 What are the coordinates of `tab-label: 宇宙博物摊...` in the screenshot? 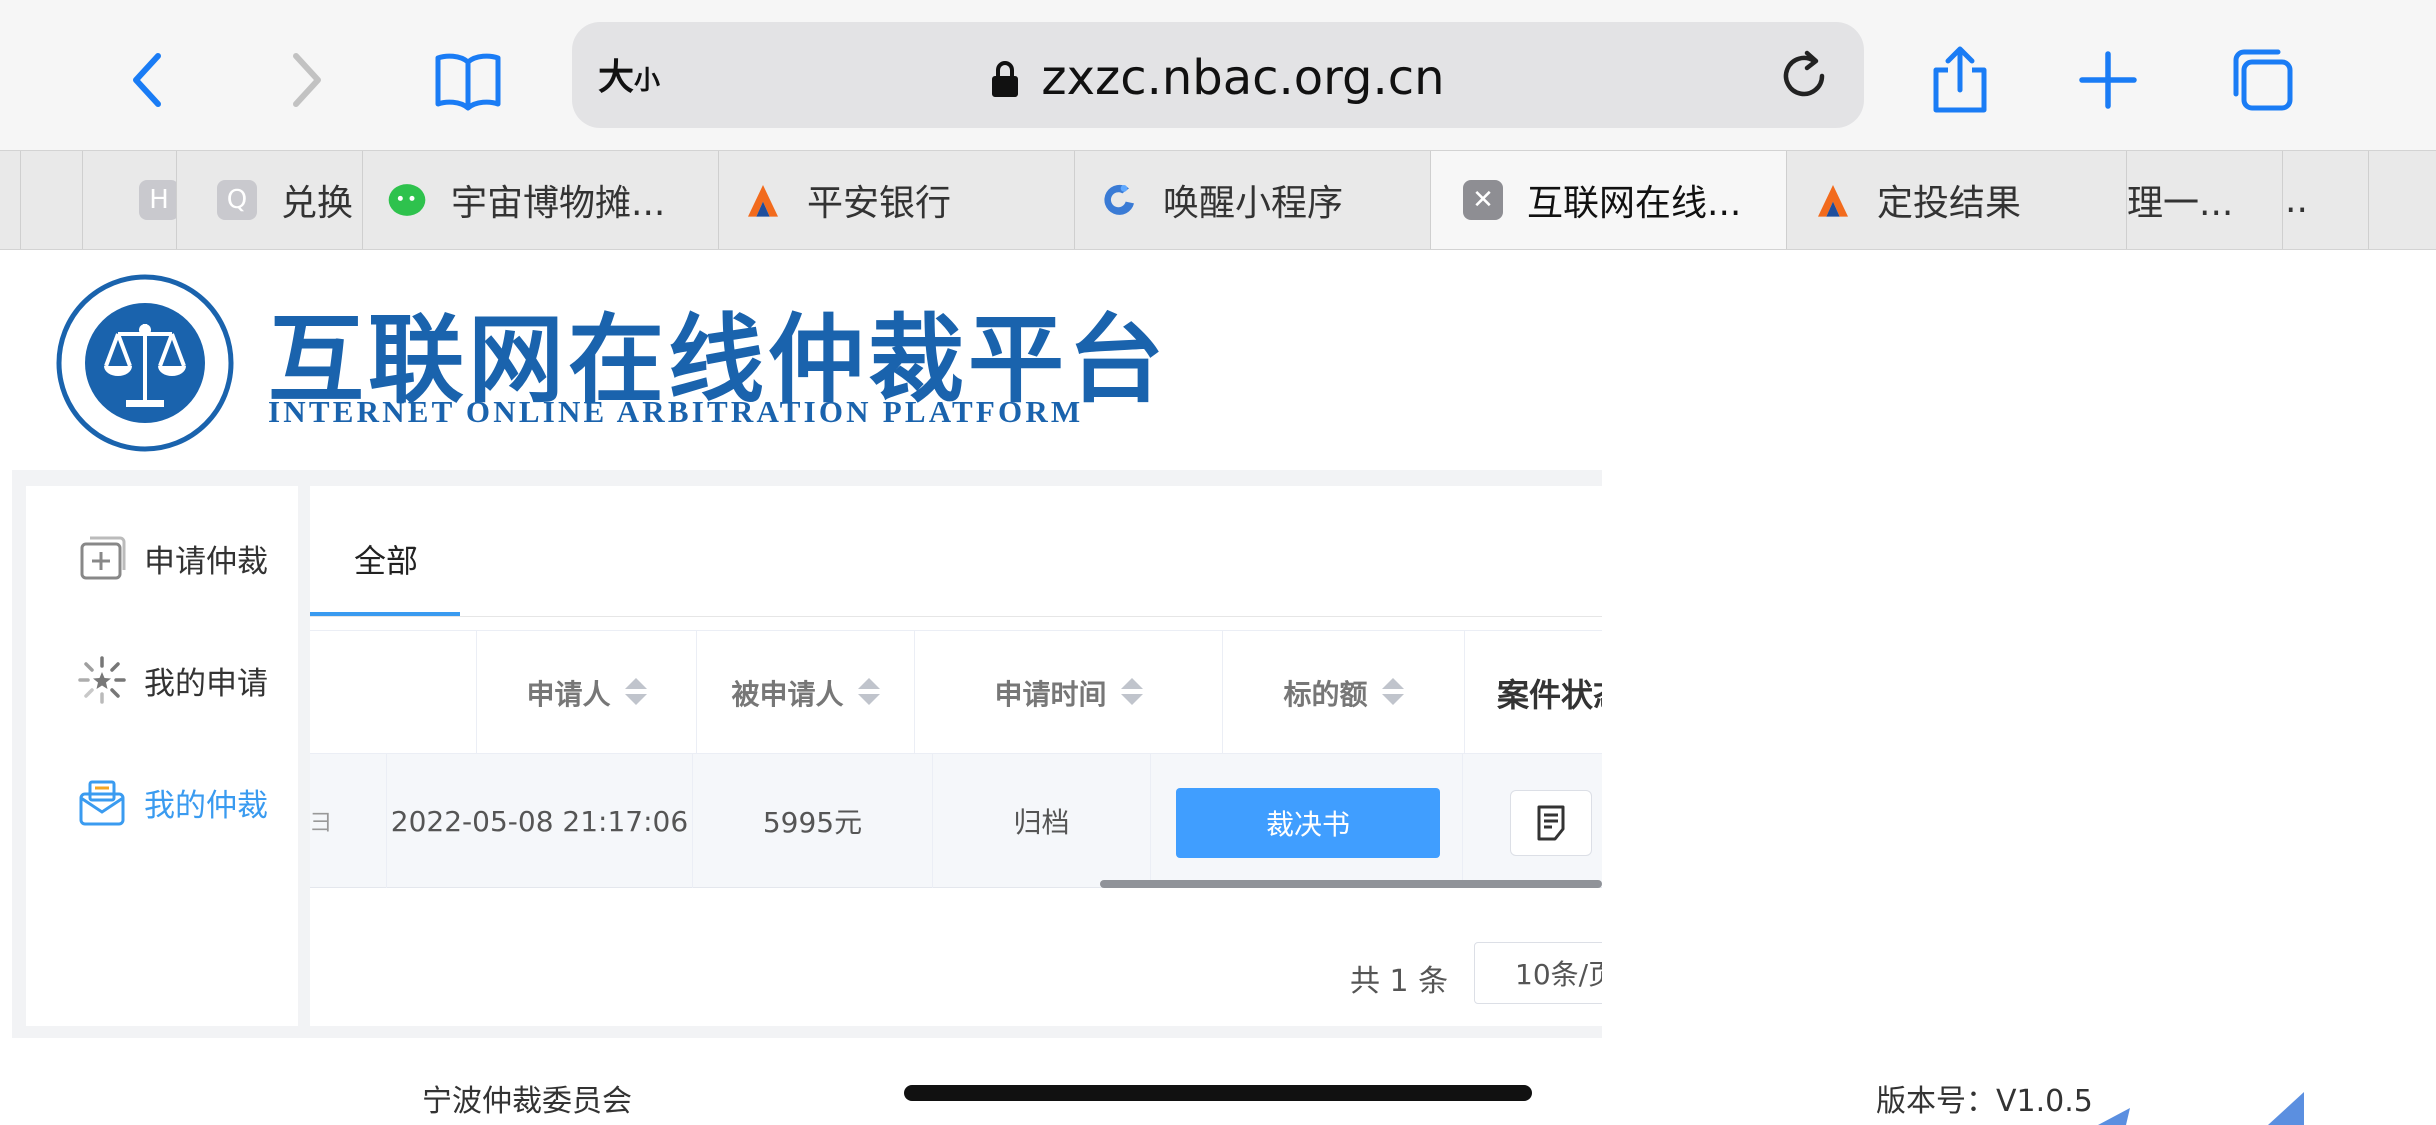 It's located at (558, 203).